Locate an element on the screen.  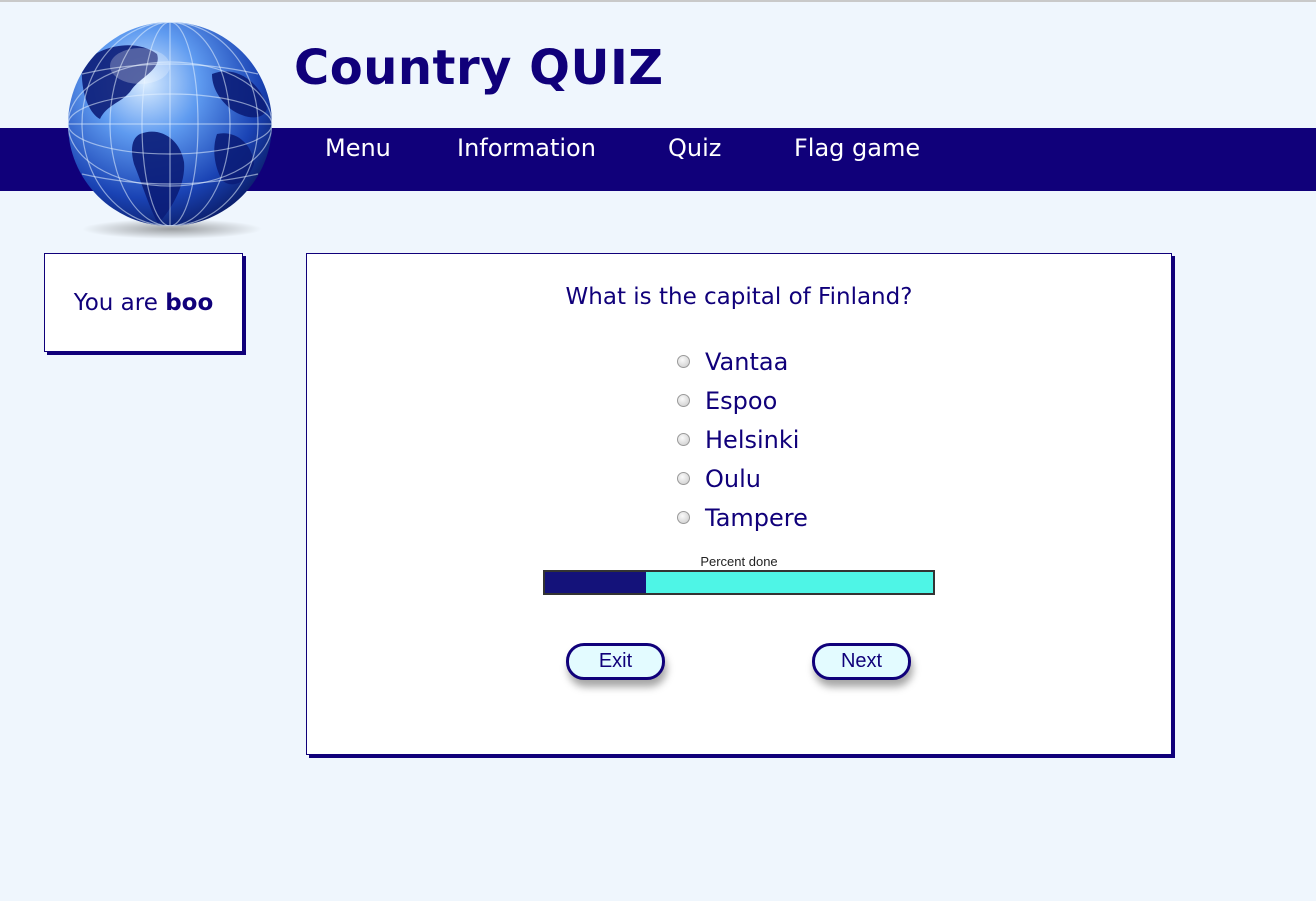
exit-button: Exit is located at coordinates (615, 661).